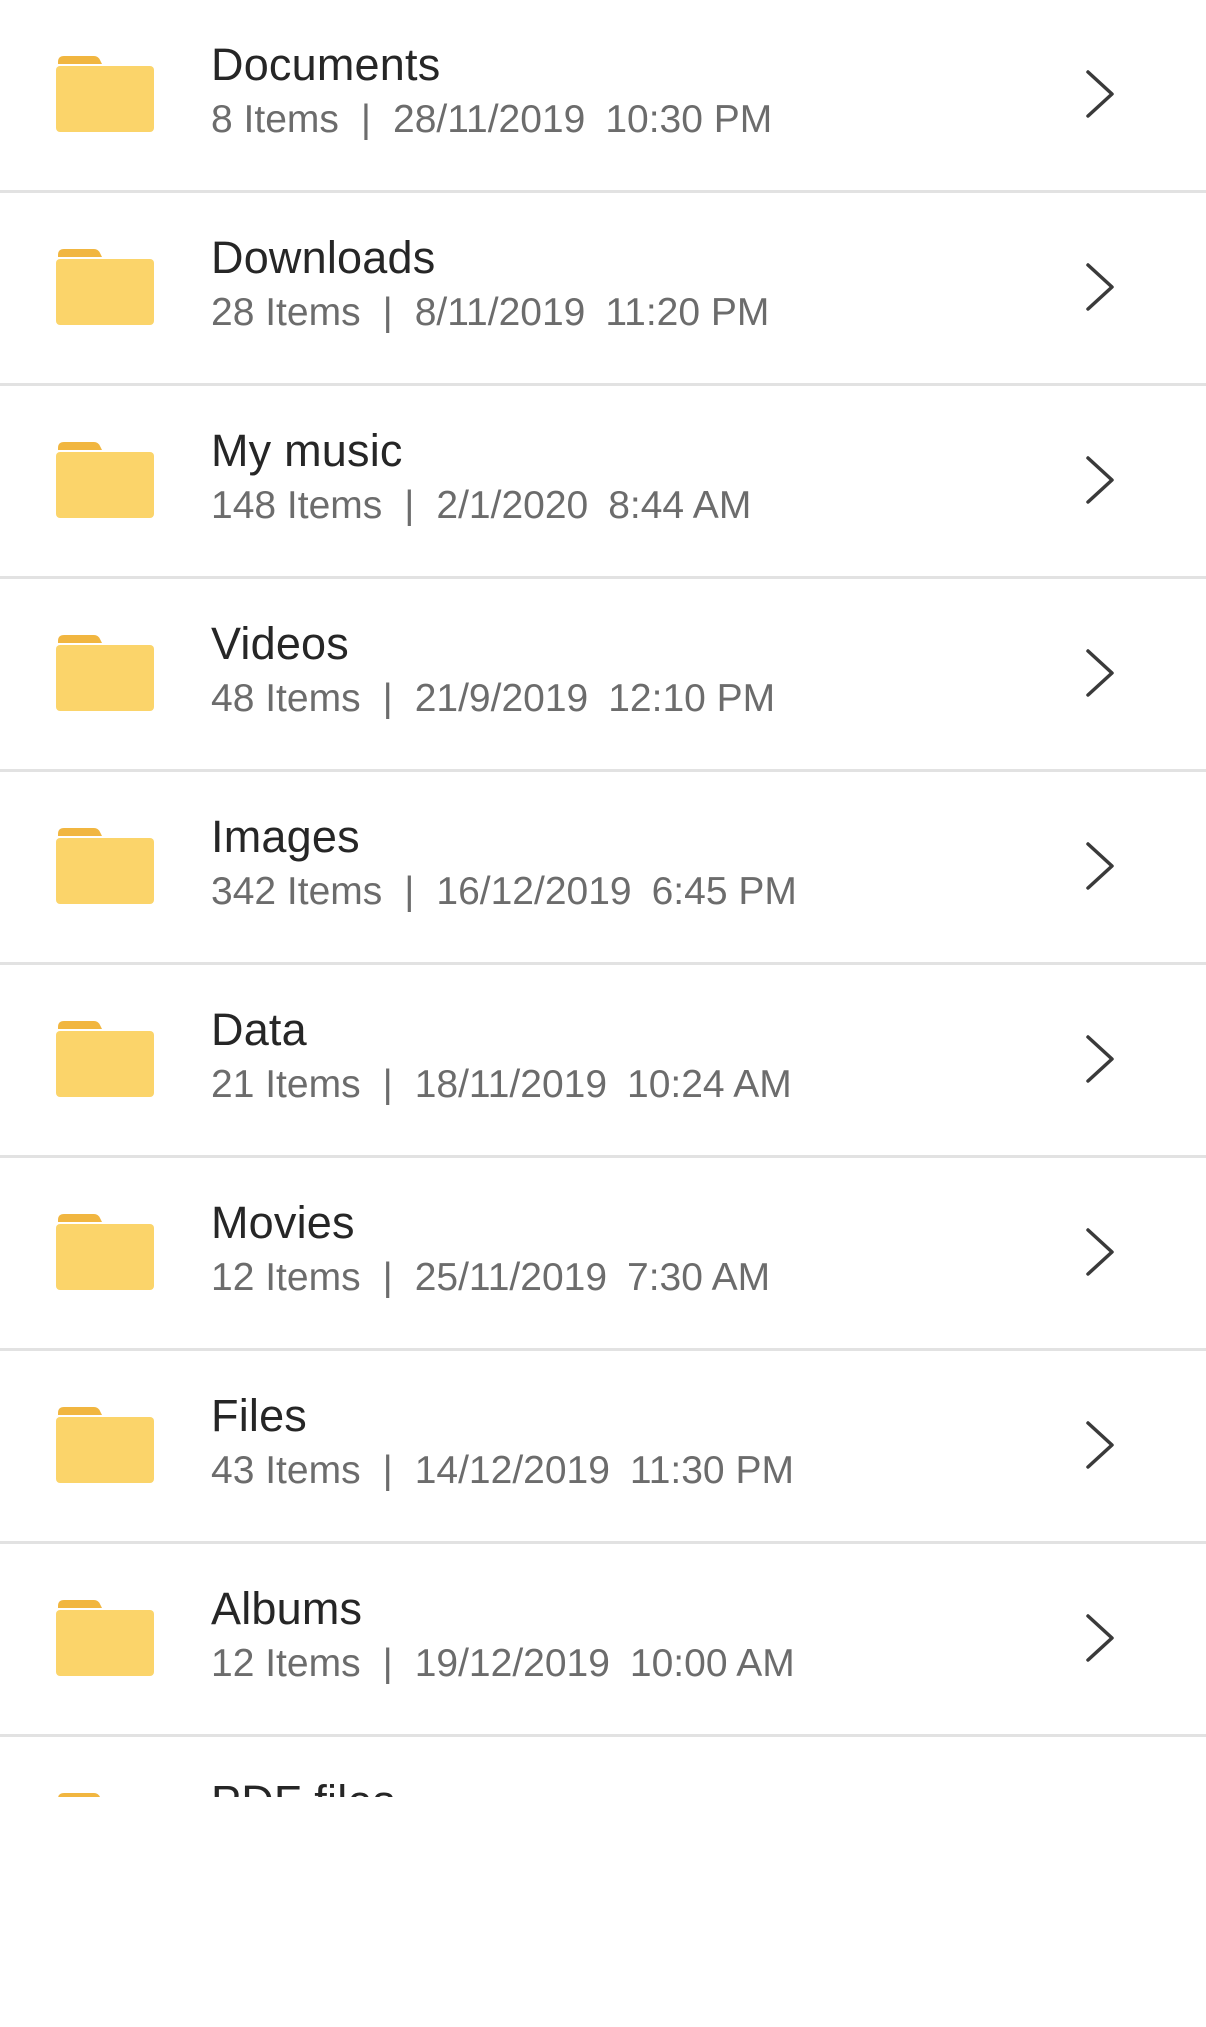  What do you see at coordinates (618, 670) in the screenshot?
I see `folder-text: Videos 48 Items | 21/9/2019 12:10 PM` at bounding box center [618, 670].